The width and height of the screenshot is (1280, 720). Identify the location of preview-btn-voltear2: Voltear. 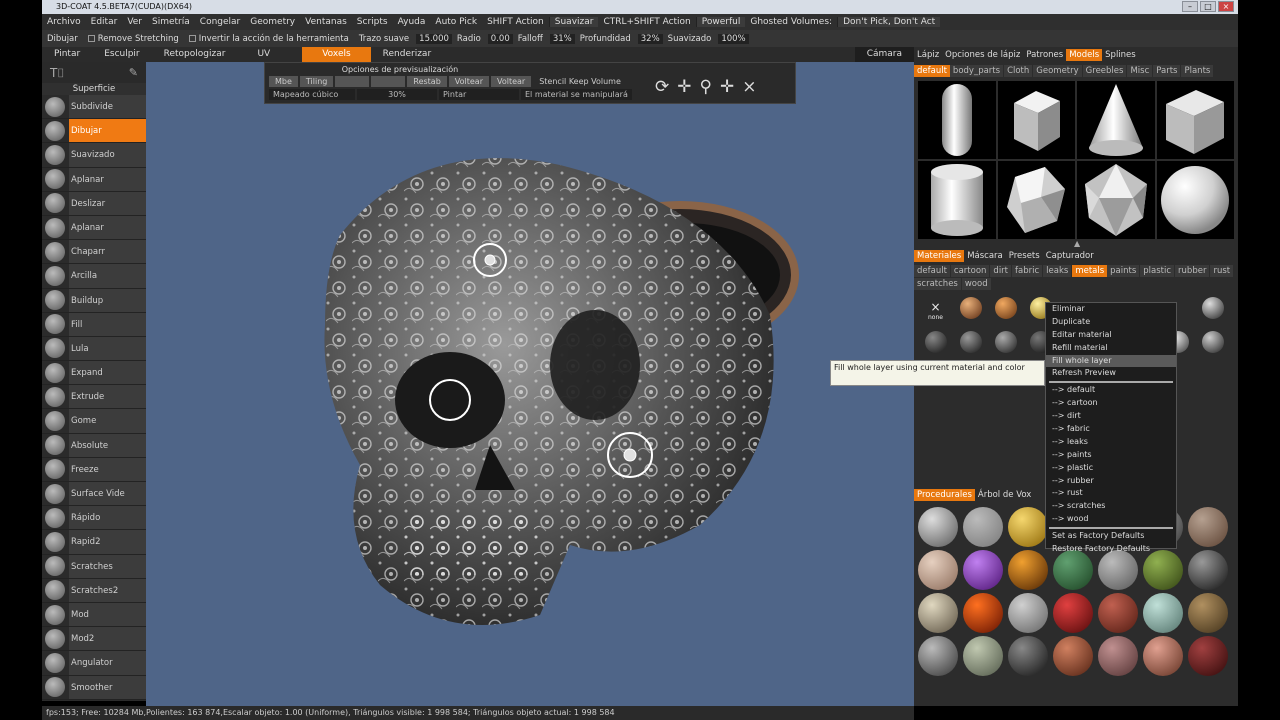
(511, 81).